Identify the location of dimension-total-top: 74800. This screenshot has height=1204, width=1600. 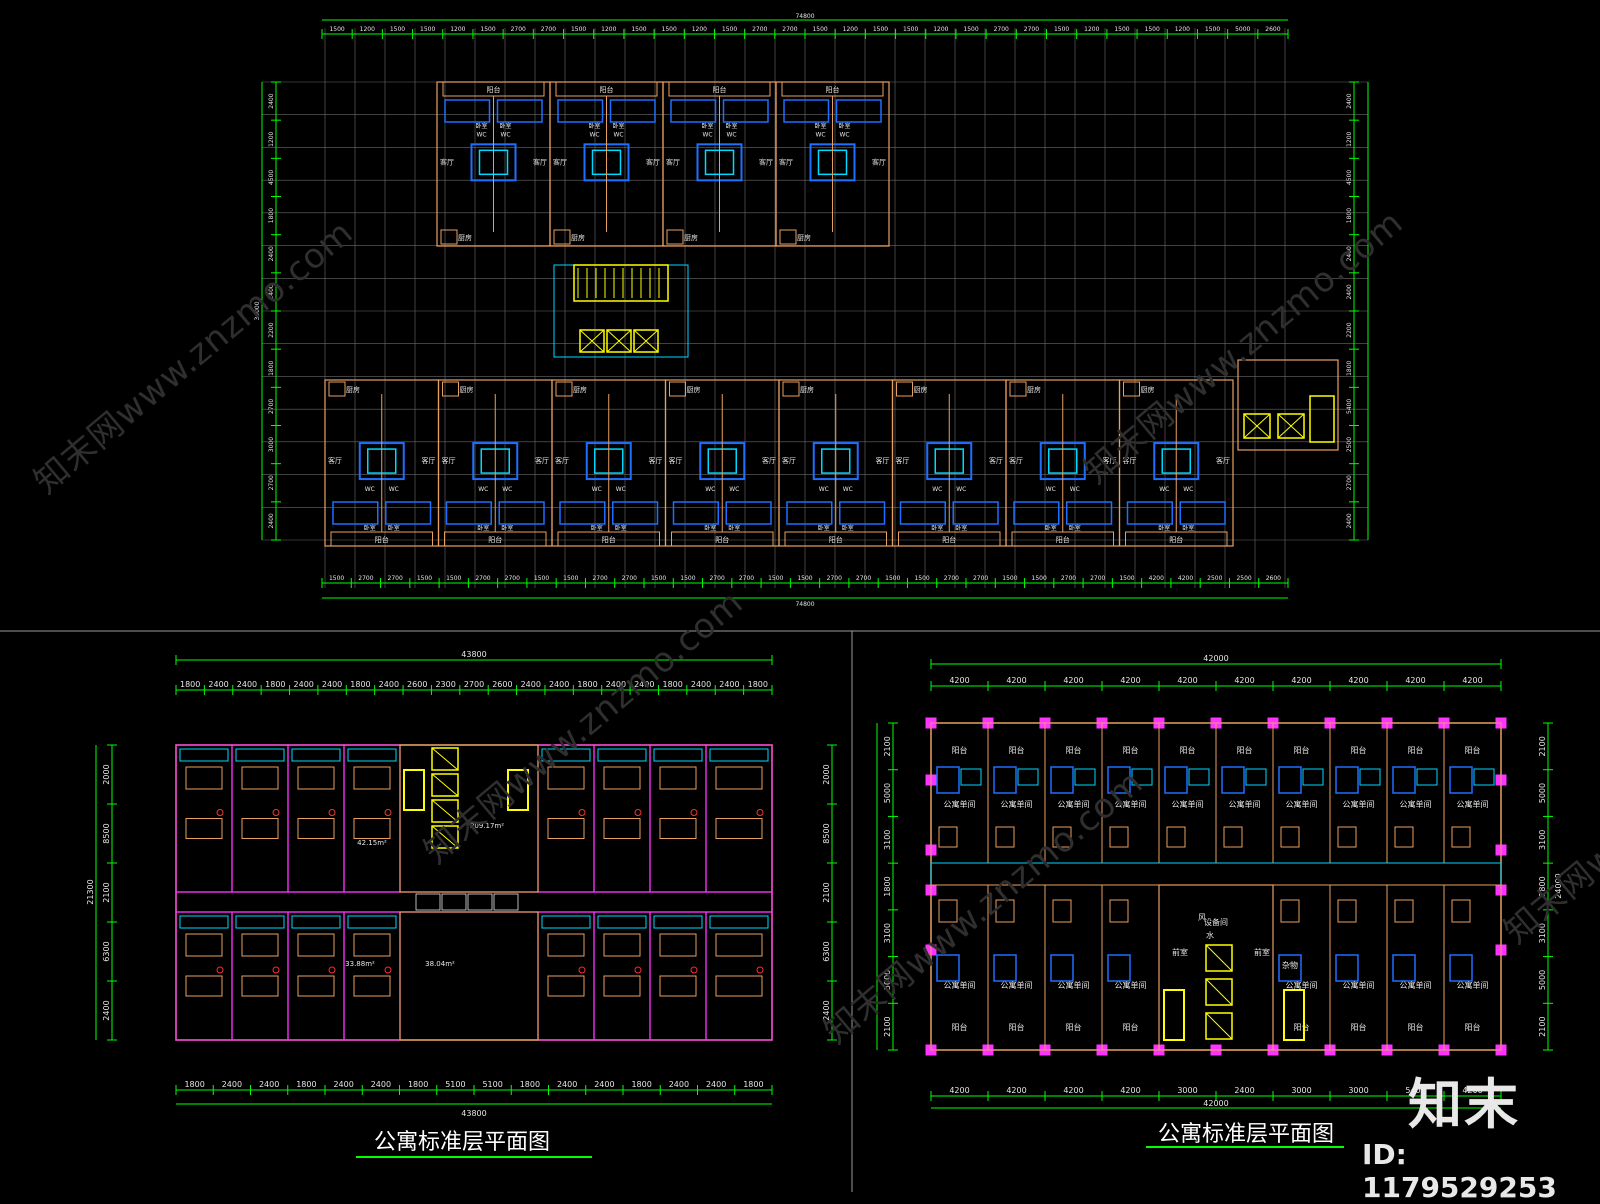
(804, 16).